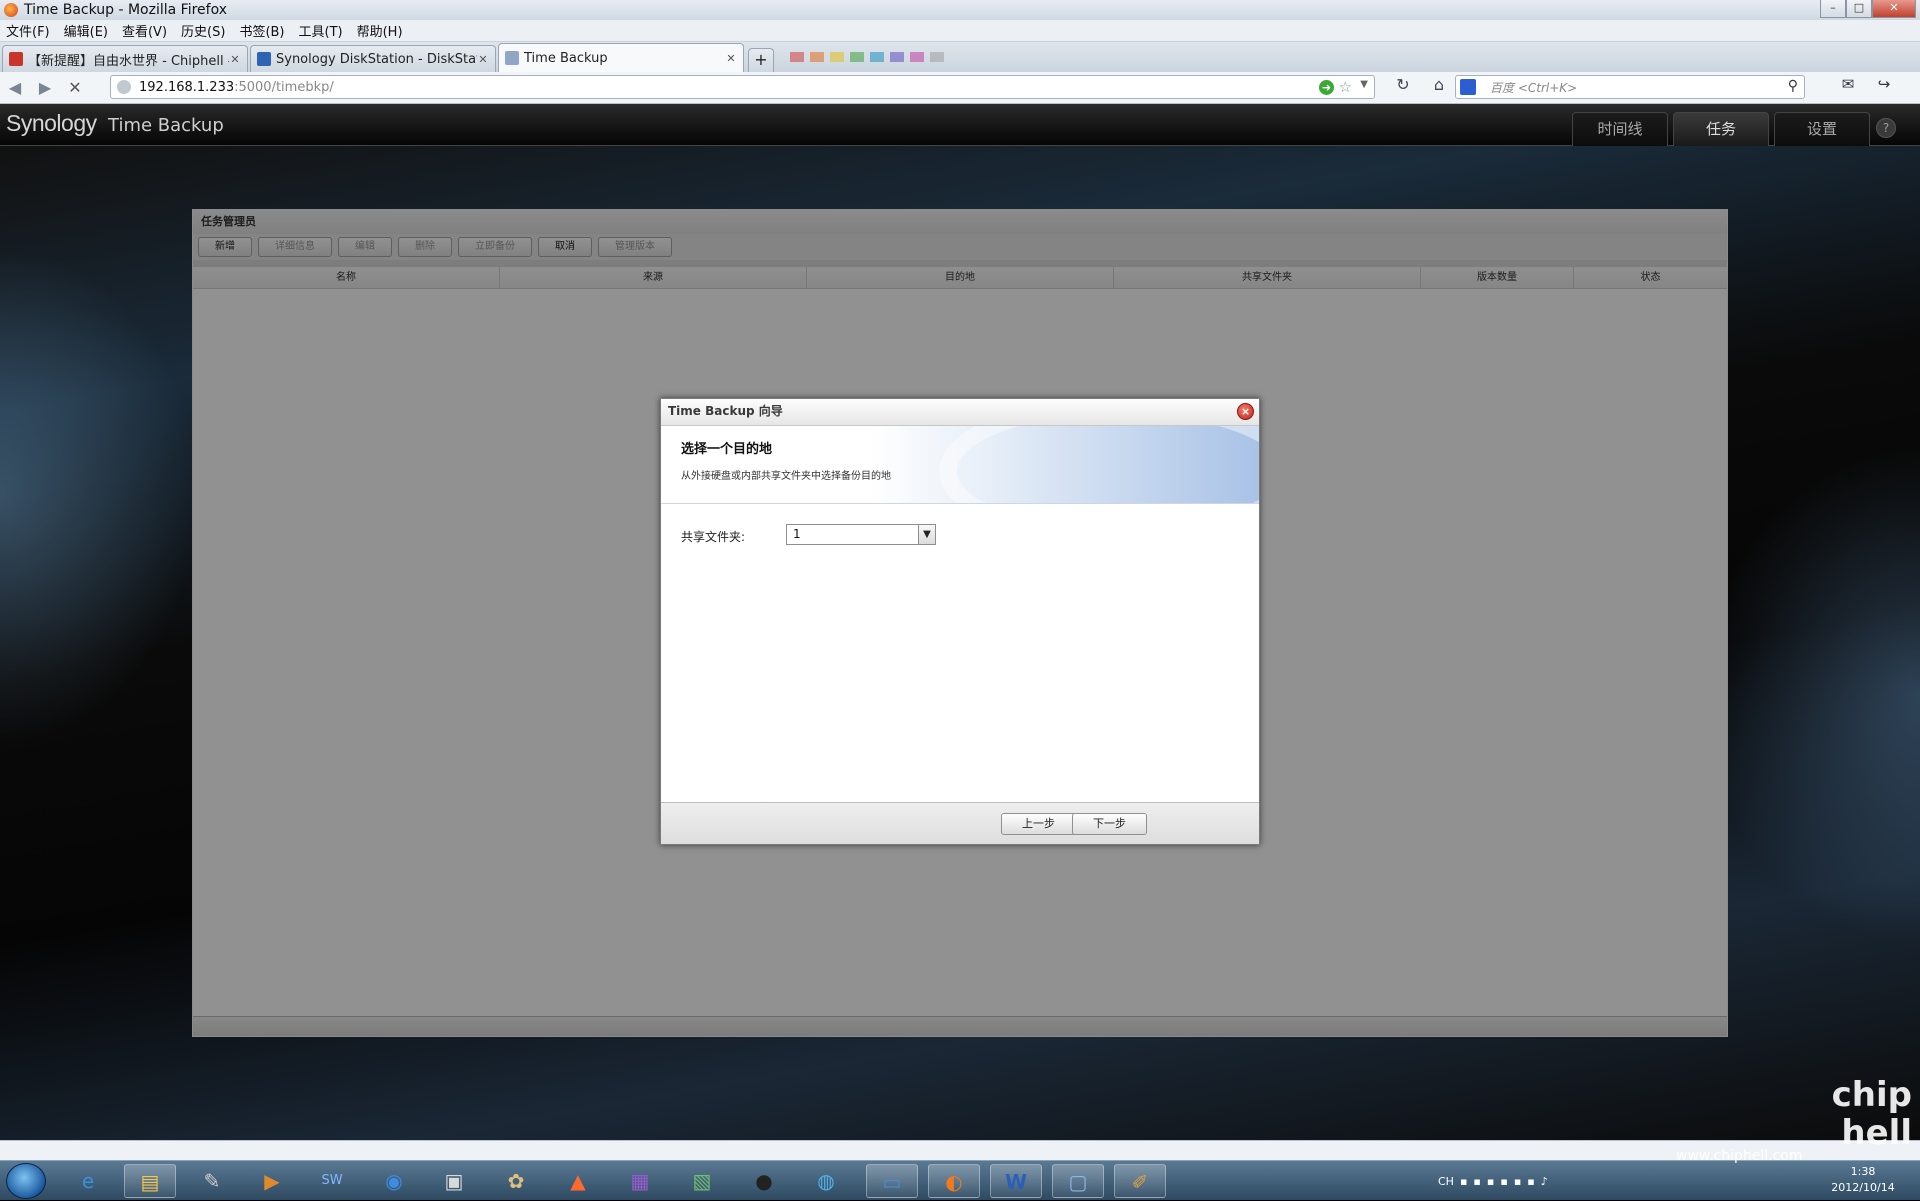  I want to click on back-arrow-icon: ◀, so click(15, 88).